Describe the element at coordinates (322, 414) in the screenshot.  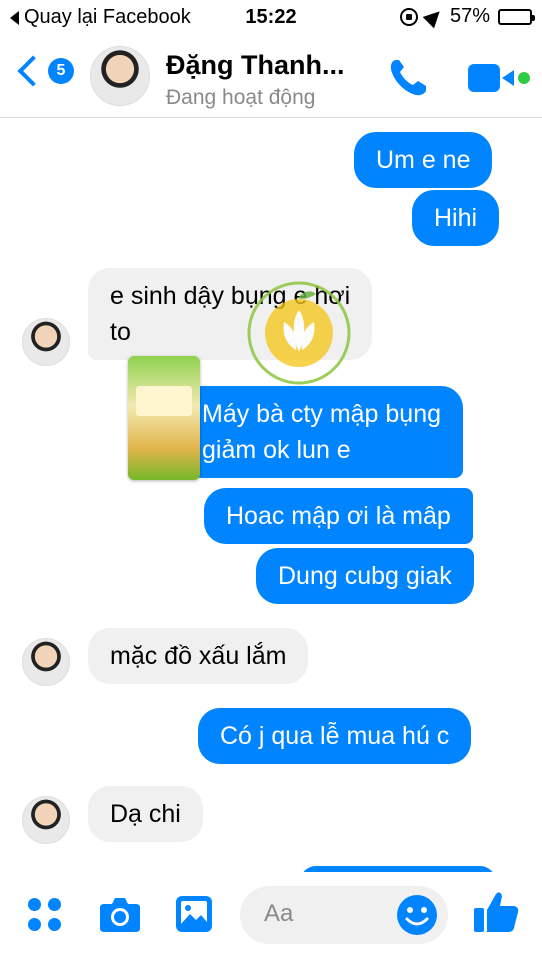
I see `message-line: Máy bà cty mập bụng` at that location.